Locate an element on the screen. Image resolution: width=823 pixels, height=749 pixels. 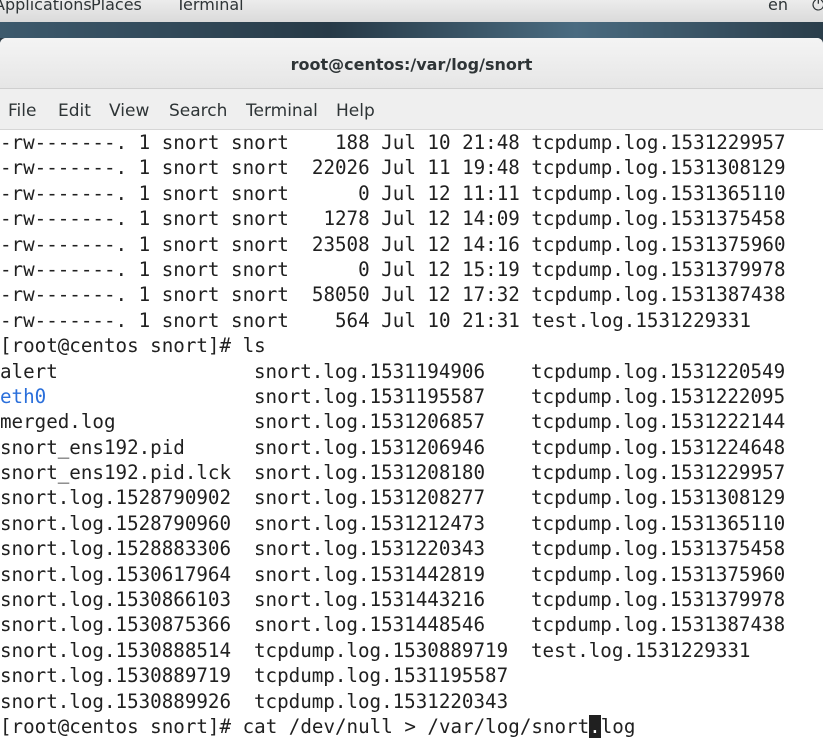
file-entry: tcpdump.log.1531222095 is located at coordinates (658, 396).